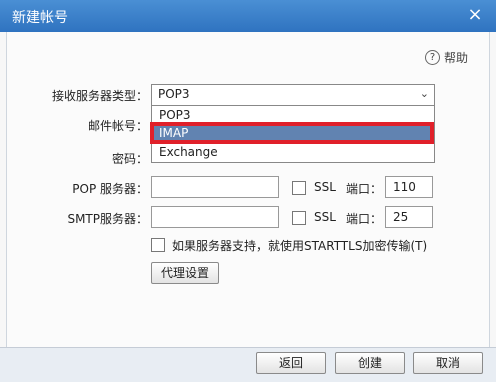 This screenshot has width=496, height=382. What do you see at coordinates (215, 217) in the screenshot?
I see `smtp-server-input` at bounding box center [215, 217].